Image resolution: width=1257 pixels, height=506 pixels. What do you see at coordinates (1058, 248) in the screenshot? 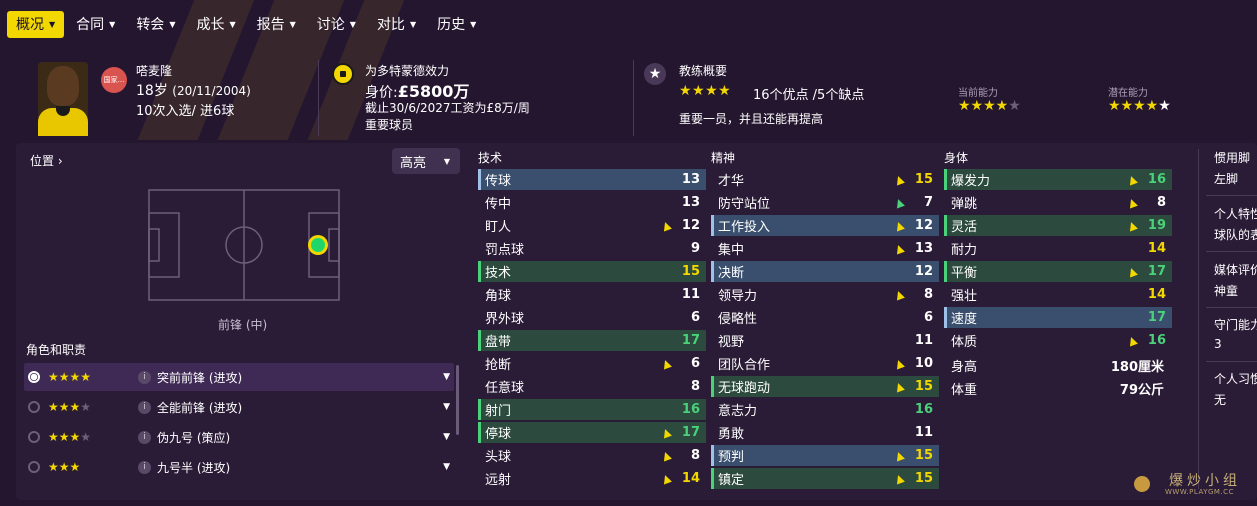
I see `attribute-row: 耐力 14` at bounding box center [1058, 248].